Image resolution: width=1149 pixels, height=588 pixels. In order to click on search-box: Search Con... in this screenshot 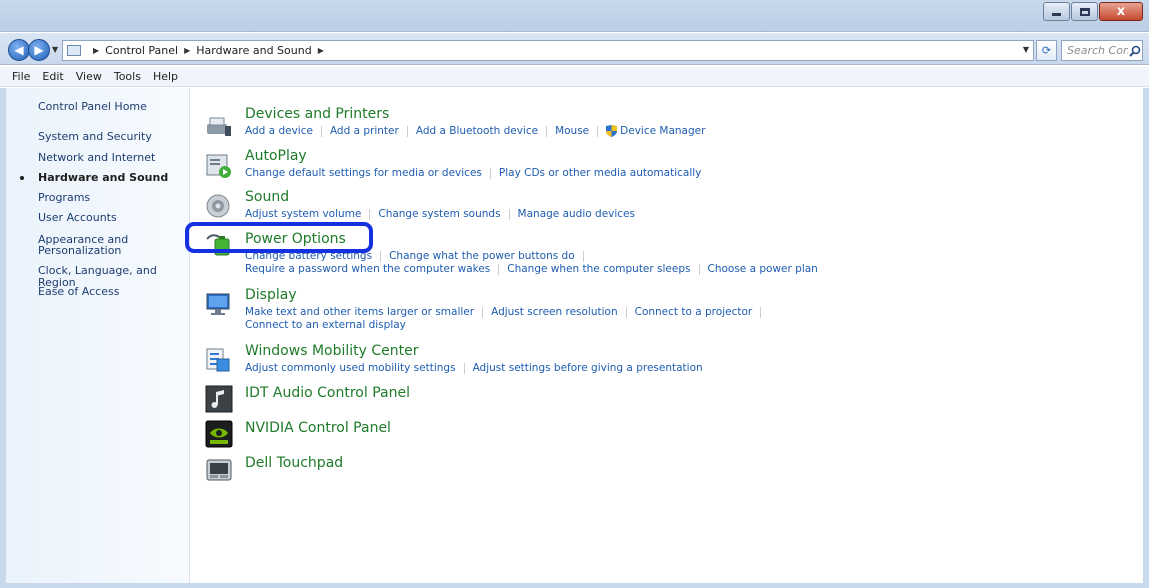, I will do `click(1102, 50)`.